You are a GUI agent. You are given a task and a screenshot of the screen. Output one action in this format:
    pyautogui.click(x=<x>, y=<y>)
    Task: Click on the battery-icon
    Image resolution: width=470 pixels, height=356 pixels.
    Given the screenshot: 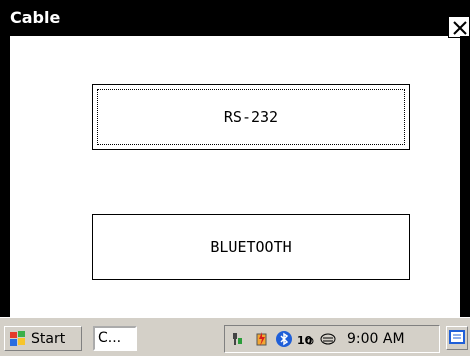 What is the action you would take?
    pyautogui.click(x=262, y=339)
    